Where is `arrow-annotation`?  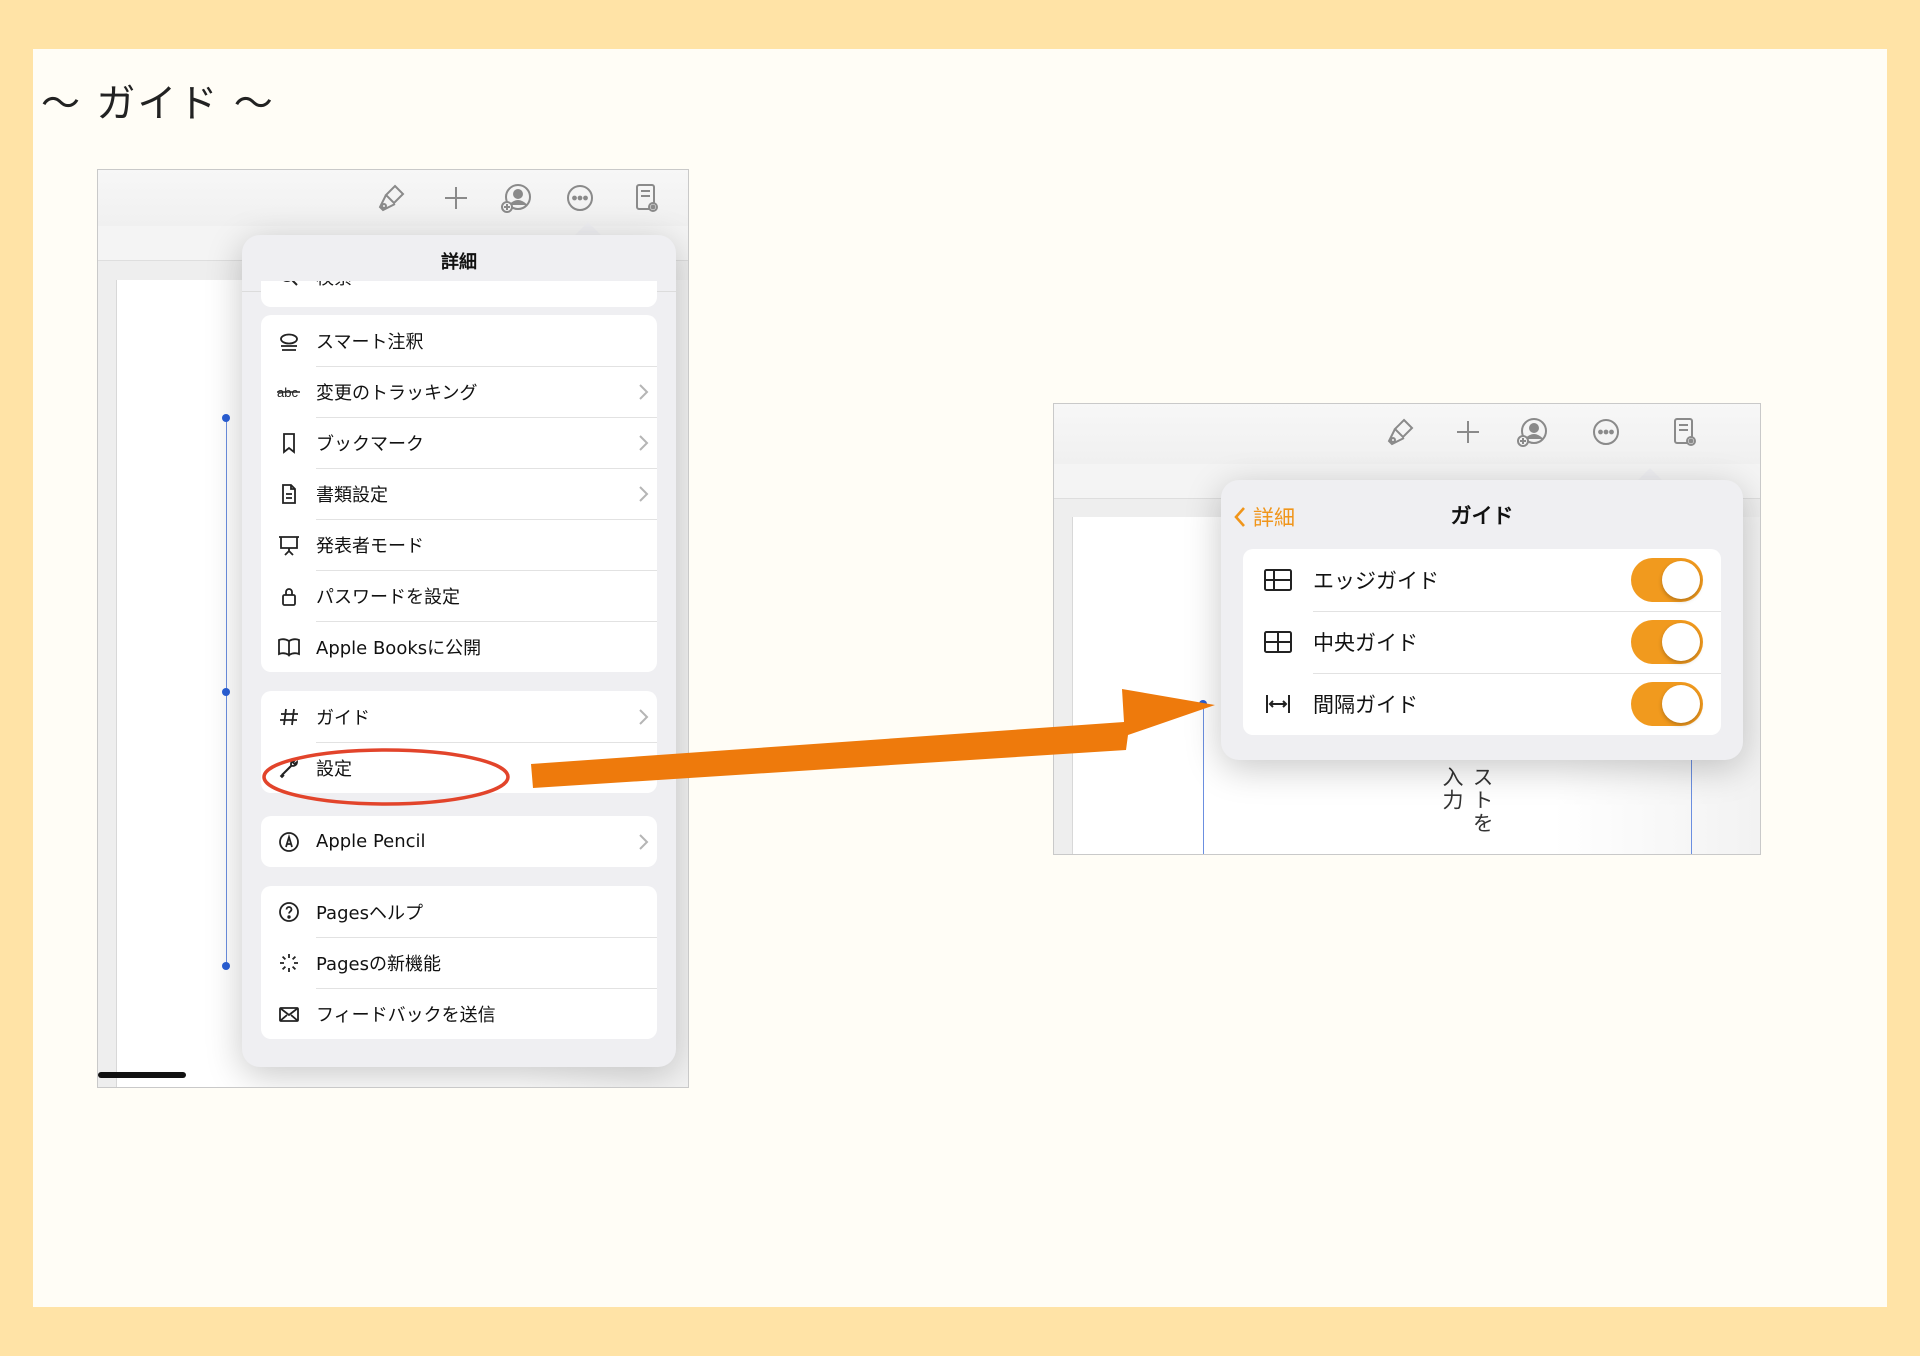
arrow-annotation is located at coordinates (873, 738).